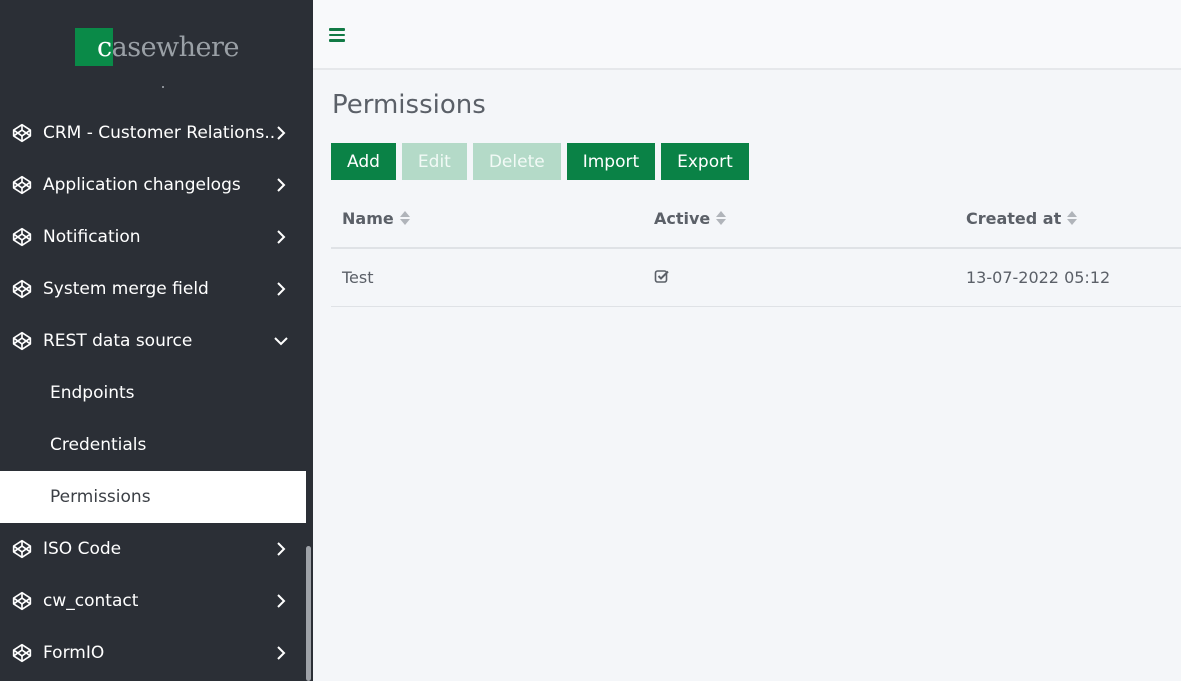 The height and width of the screenshot is (681, 1181). Describe the element at coordinates (358, 277) in the screenshot. I see `cell-name: Test` at that location.